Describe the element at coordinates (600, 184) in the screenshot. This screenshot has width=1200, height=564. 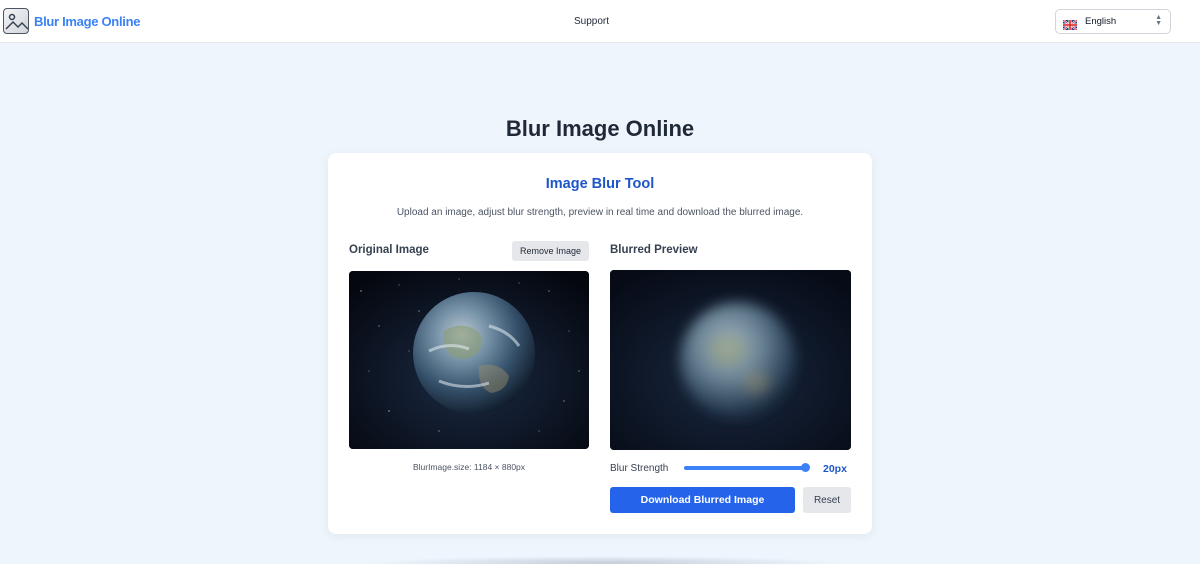
I see `tool-title: Image Blur Tool` at that location.